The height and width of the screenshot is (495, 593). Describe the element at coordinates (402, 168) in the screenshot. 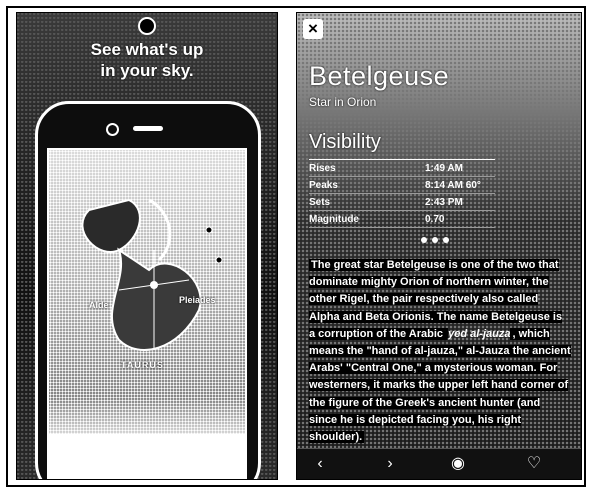

I see `visibility-row: Rises 1:49 AM` at that location.